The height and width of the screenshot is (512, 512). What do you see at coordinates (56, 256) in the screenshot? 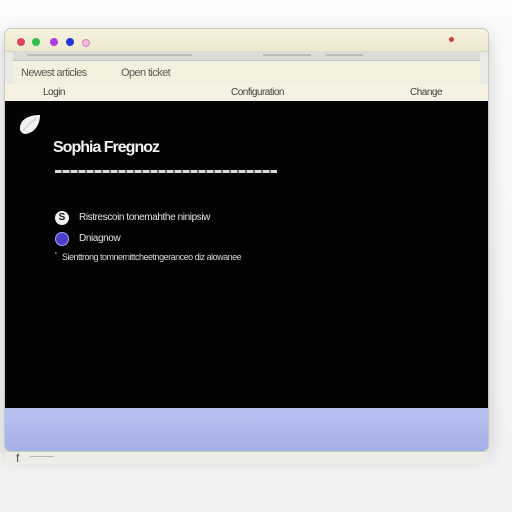
I see `footnote-mark: '` at bounding box center [56, 256].